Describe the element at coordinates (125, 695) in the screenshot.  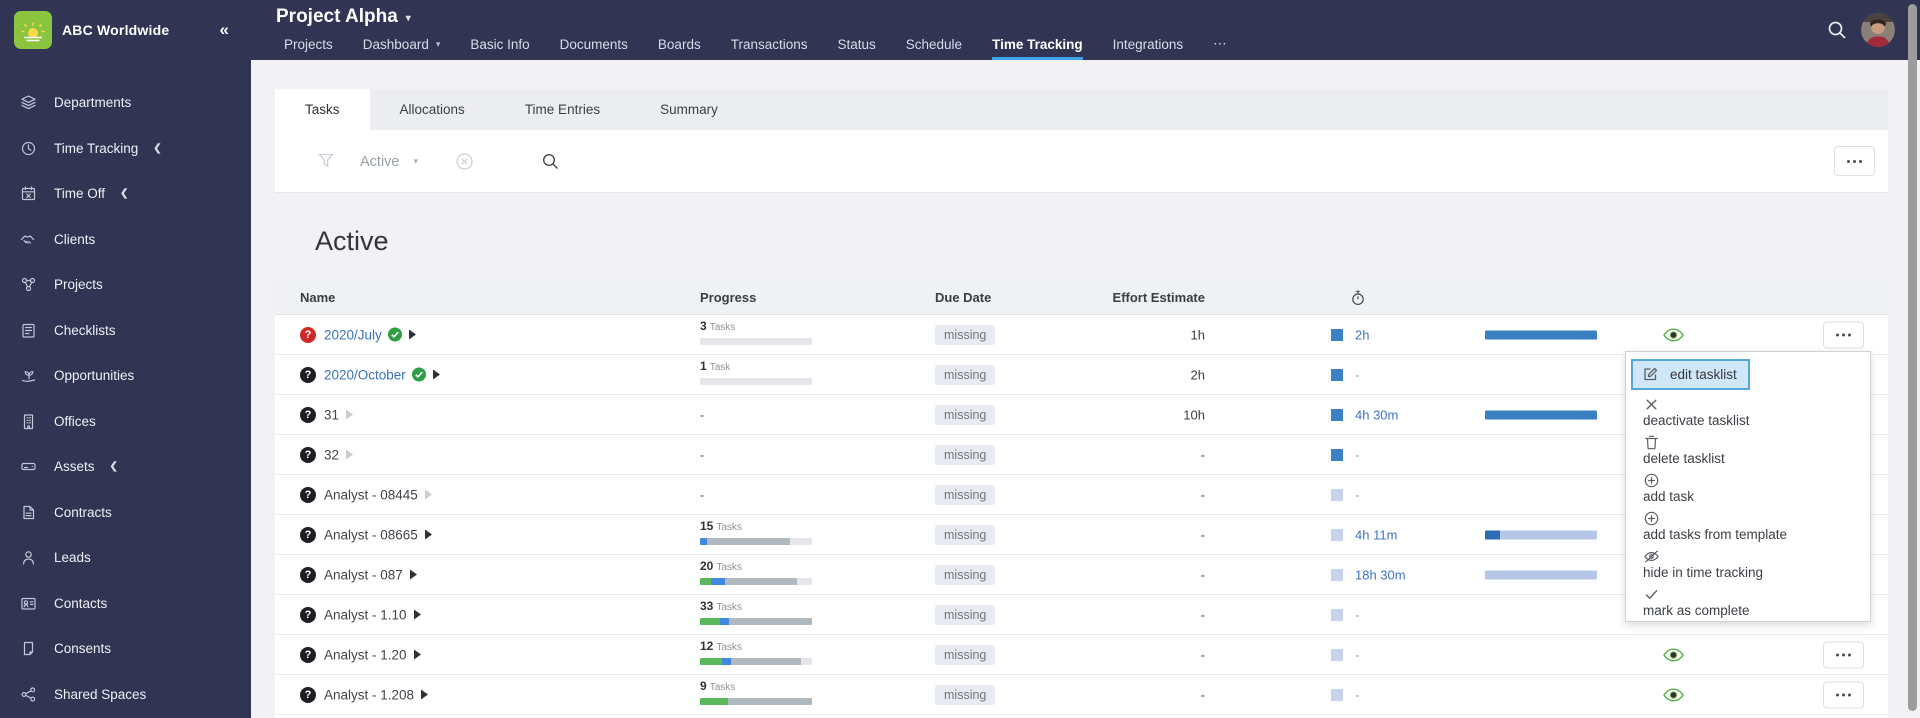
I see `sidebar-item-shared-spaces: Shared Spaces` at that location.